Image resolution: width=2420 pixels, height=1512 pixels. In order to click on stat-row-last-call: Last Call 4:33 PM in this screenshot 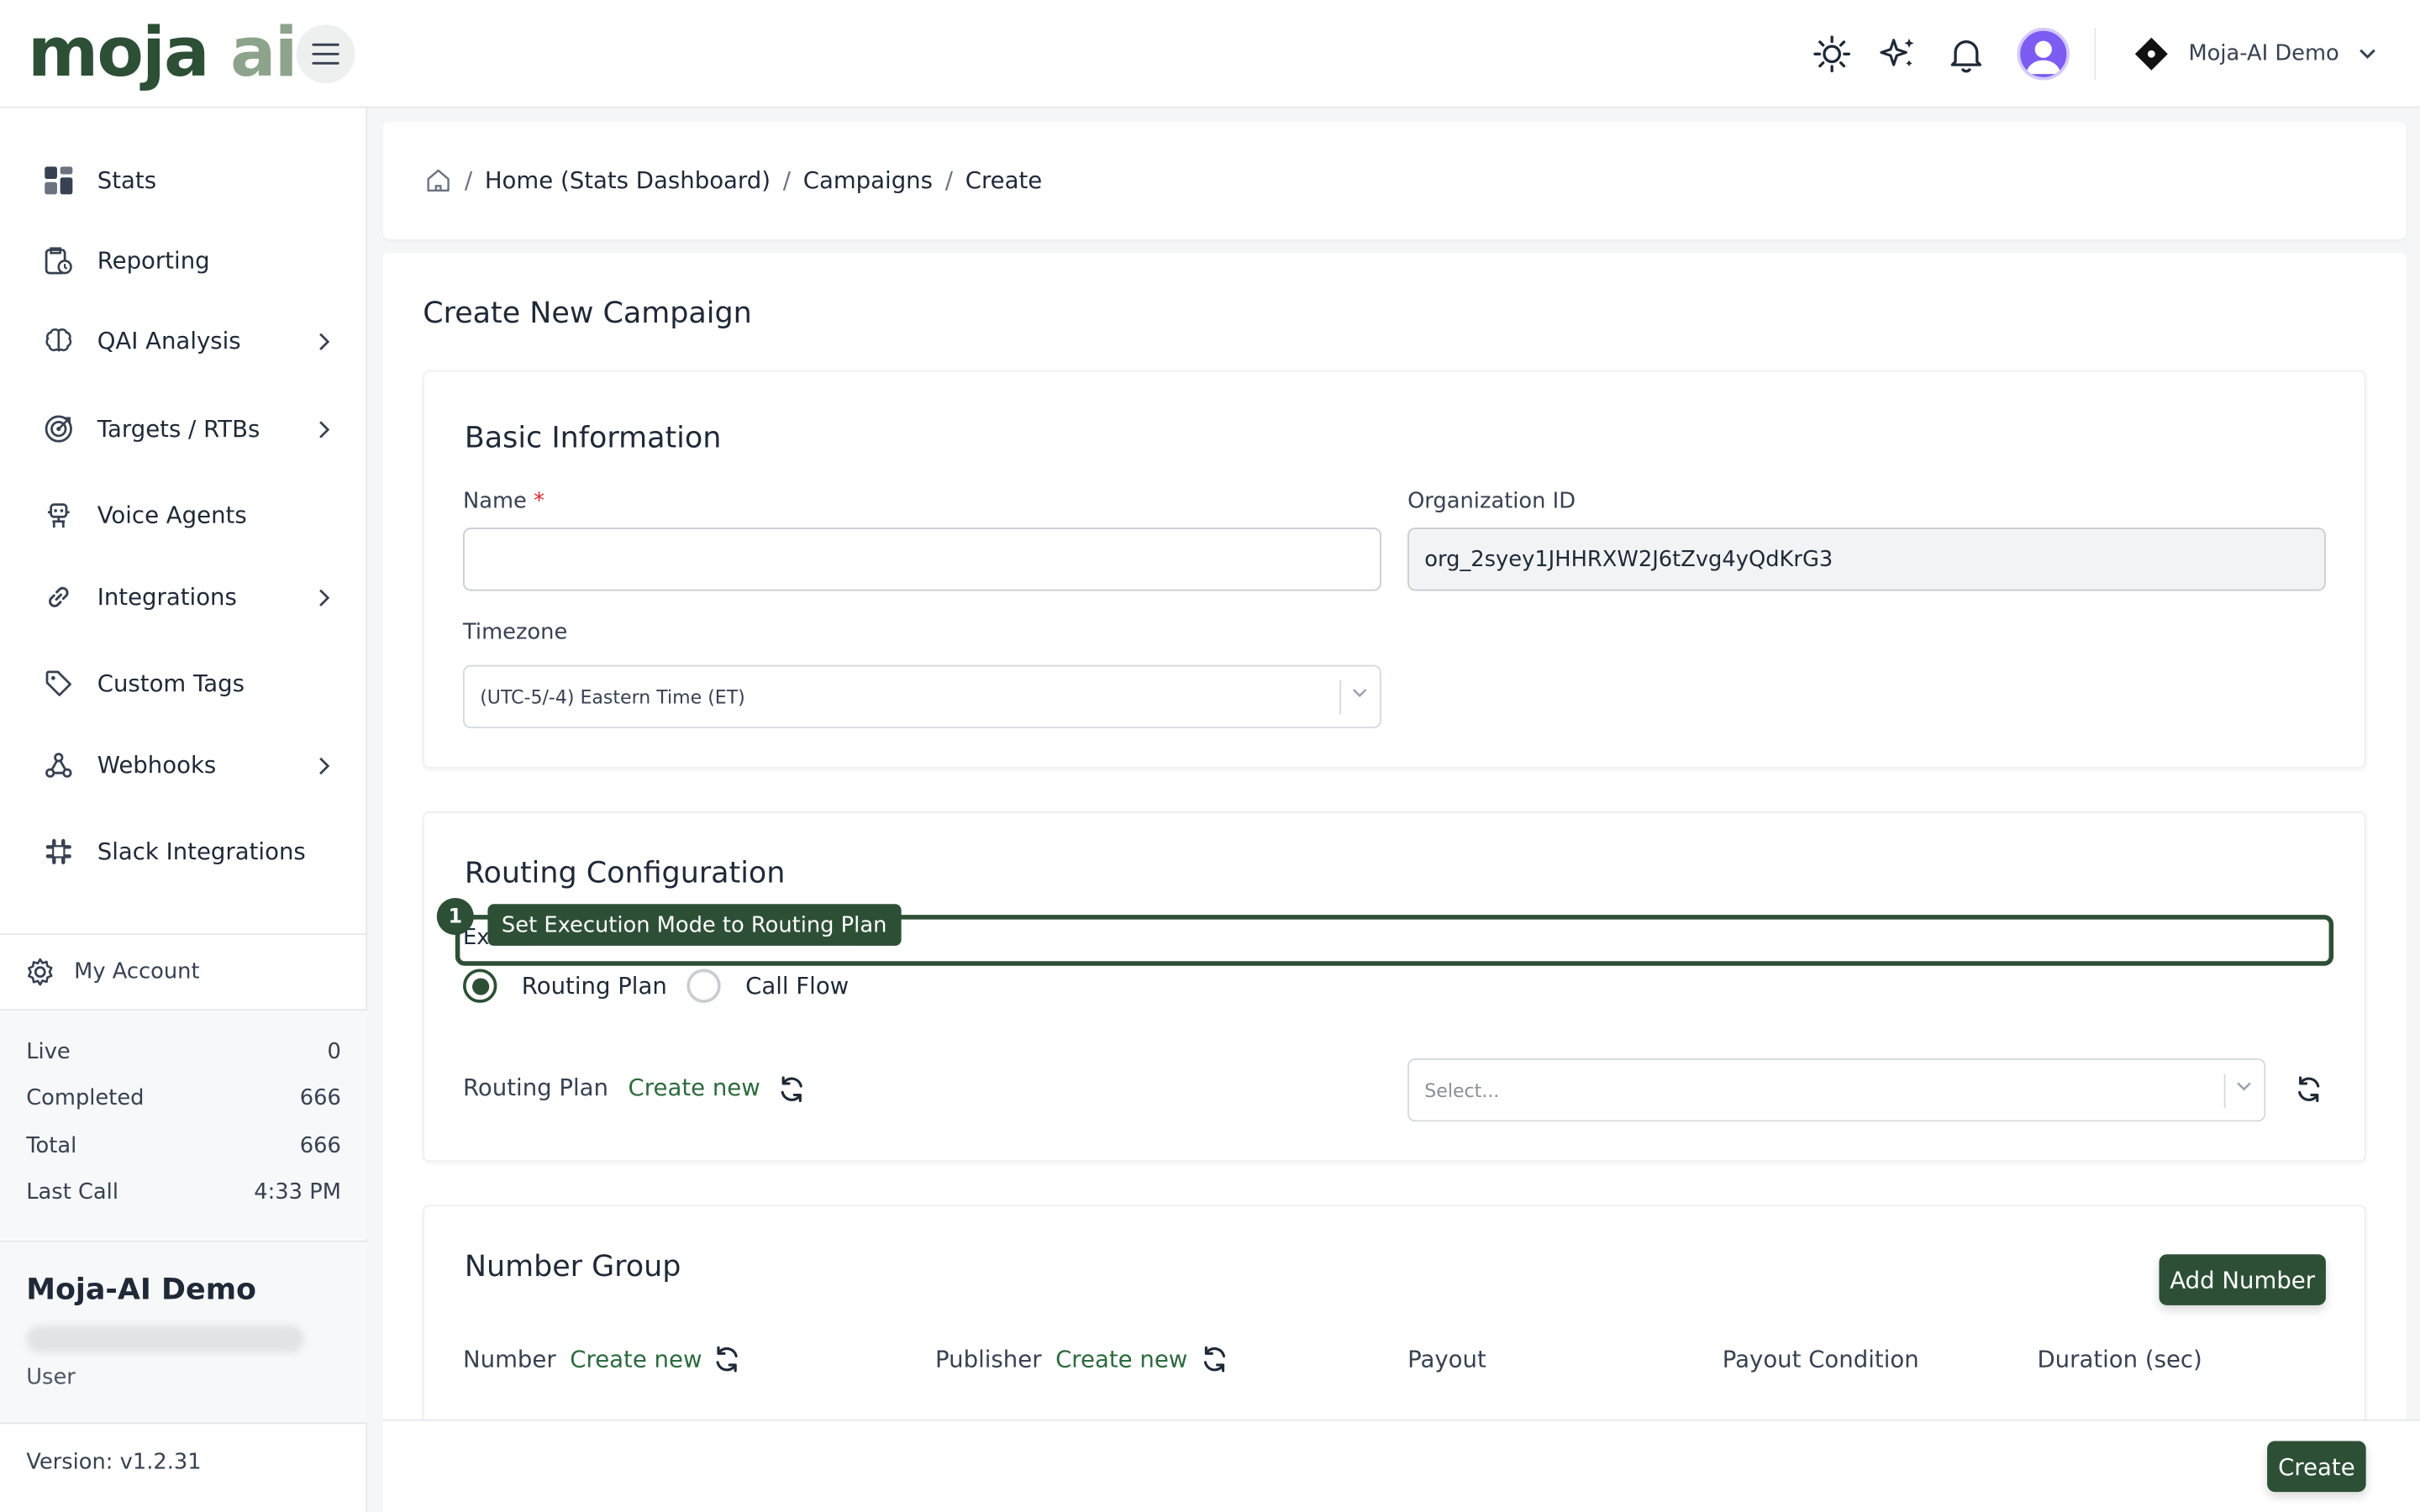, I will do `click(183, 1192)`.